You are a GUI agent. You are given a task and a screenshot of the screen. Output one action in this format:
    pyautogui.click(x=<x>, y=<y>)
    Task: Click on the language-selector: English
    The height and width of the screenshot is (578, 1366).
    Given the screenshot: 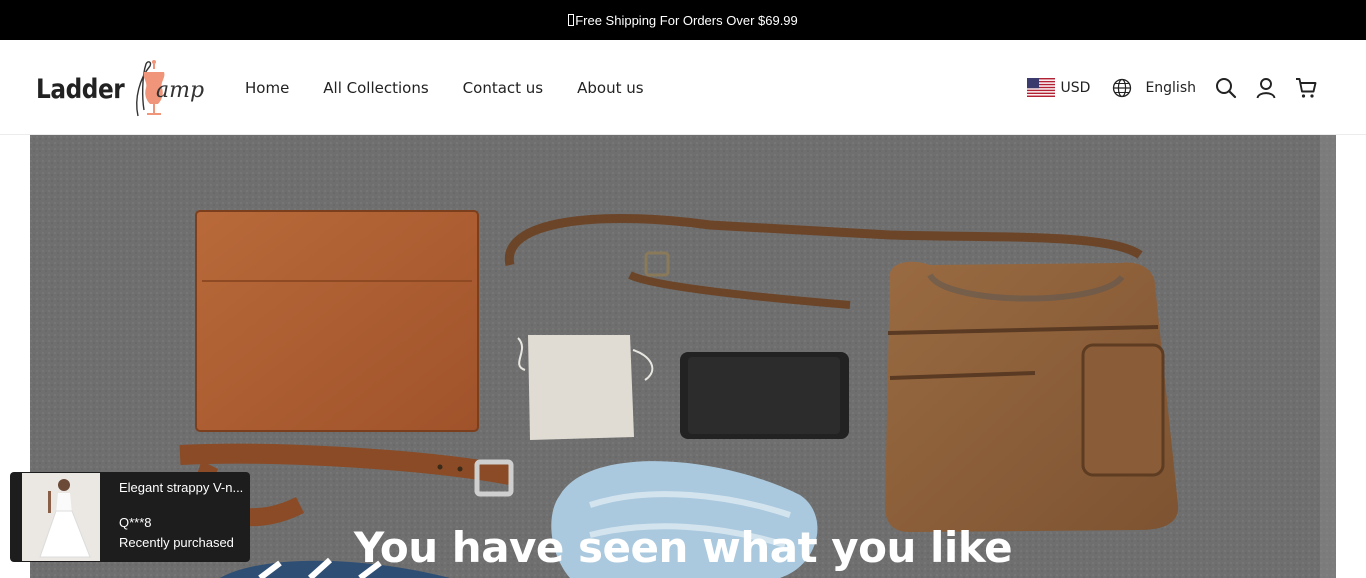 What is the action you would take?
    pyautogui.click(x=1154, y=88)
    